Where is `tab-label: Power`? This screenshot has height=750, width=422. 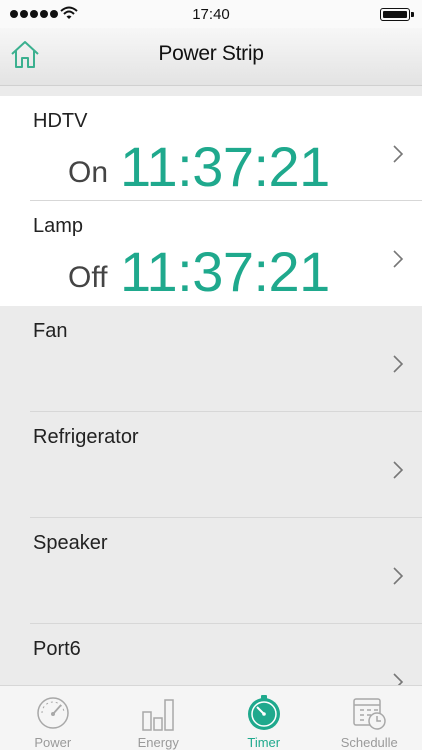
tab-label: Power is located at coordinates (53, 742).